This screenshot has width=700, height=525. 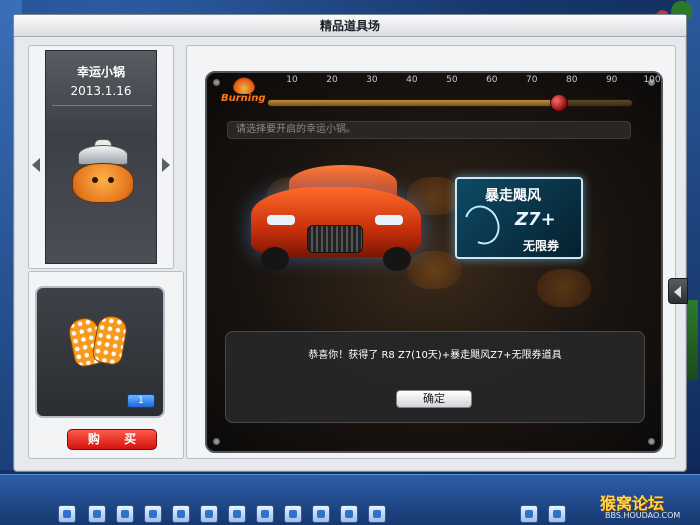 What do you see at coordinates (564, 288) in the screenshot?
I see `lucky-pot` at bounding box center [564, 288].